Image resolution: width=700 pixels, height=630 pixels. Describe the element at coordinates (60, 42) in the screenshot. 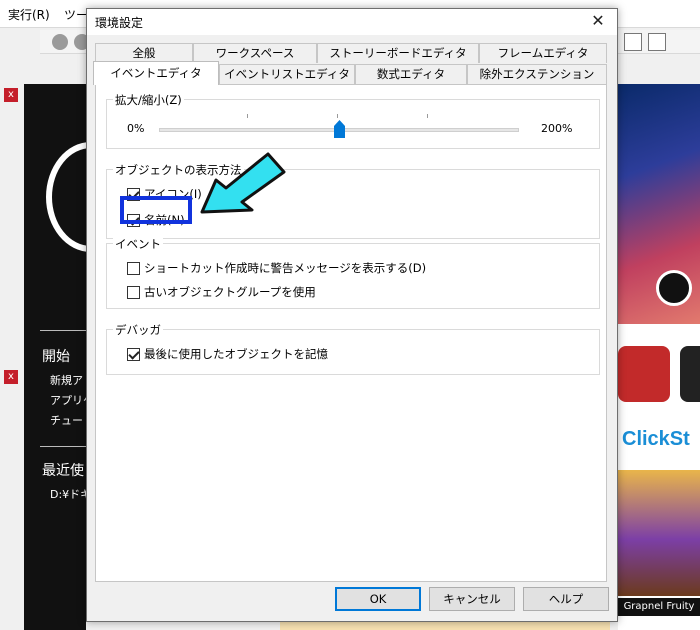

I see `back-icon` at that location.